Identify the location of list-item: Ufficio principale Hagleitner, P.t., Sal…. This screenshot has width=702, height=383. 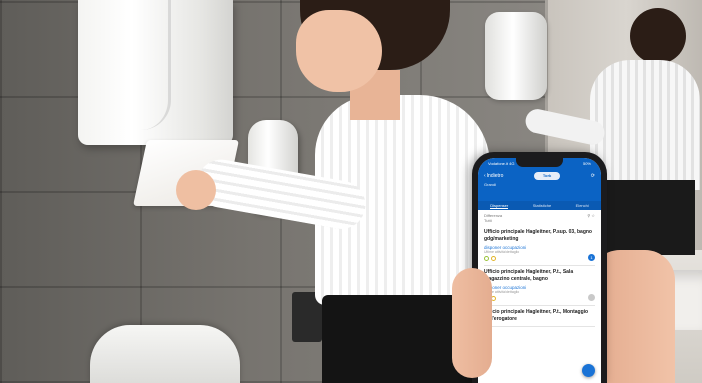
(539, 286).